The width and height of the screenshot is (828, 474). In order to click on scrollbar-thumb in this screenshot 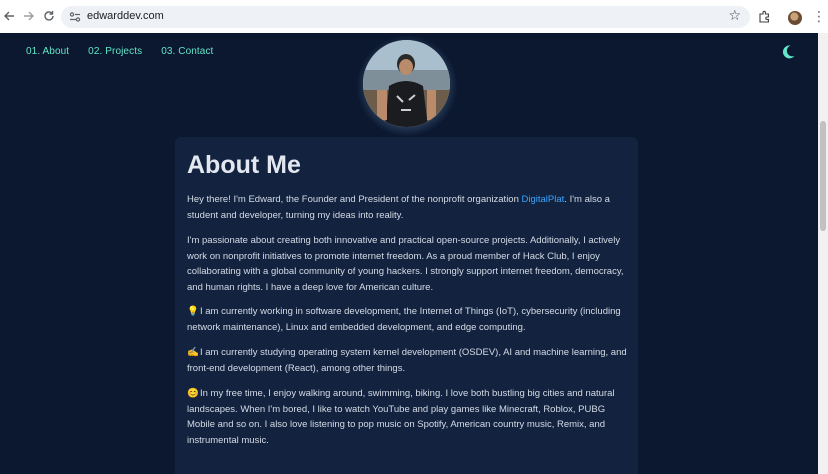, I will do `click(823, 176)`.